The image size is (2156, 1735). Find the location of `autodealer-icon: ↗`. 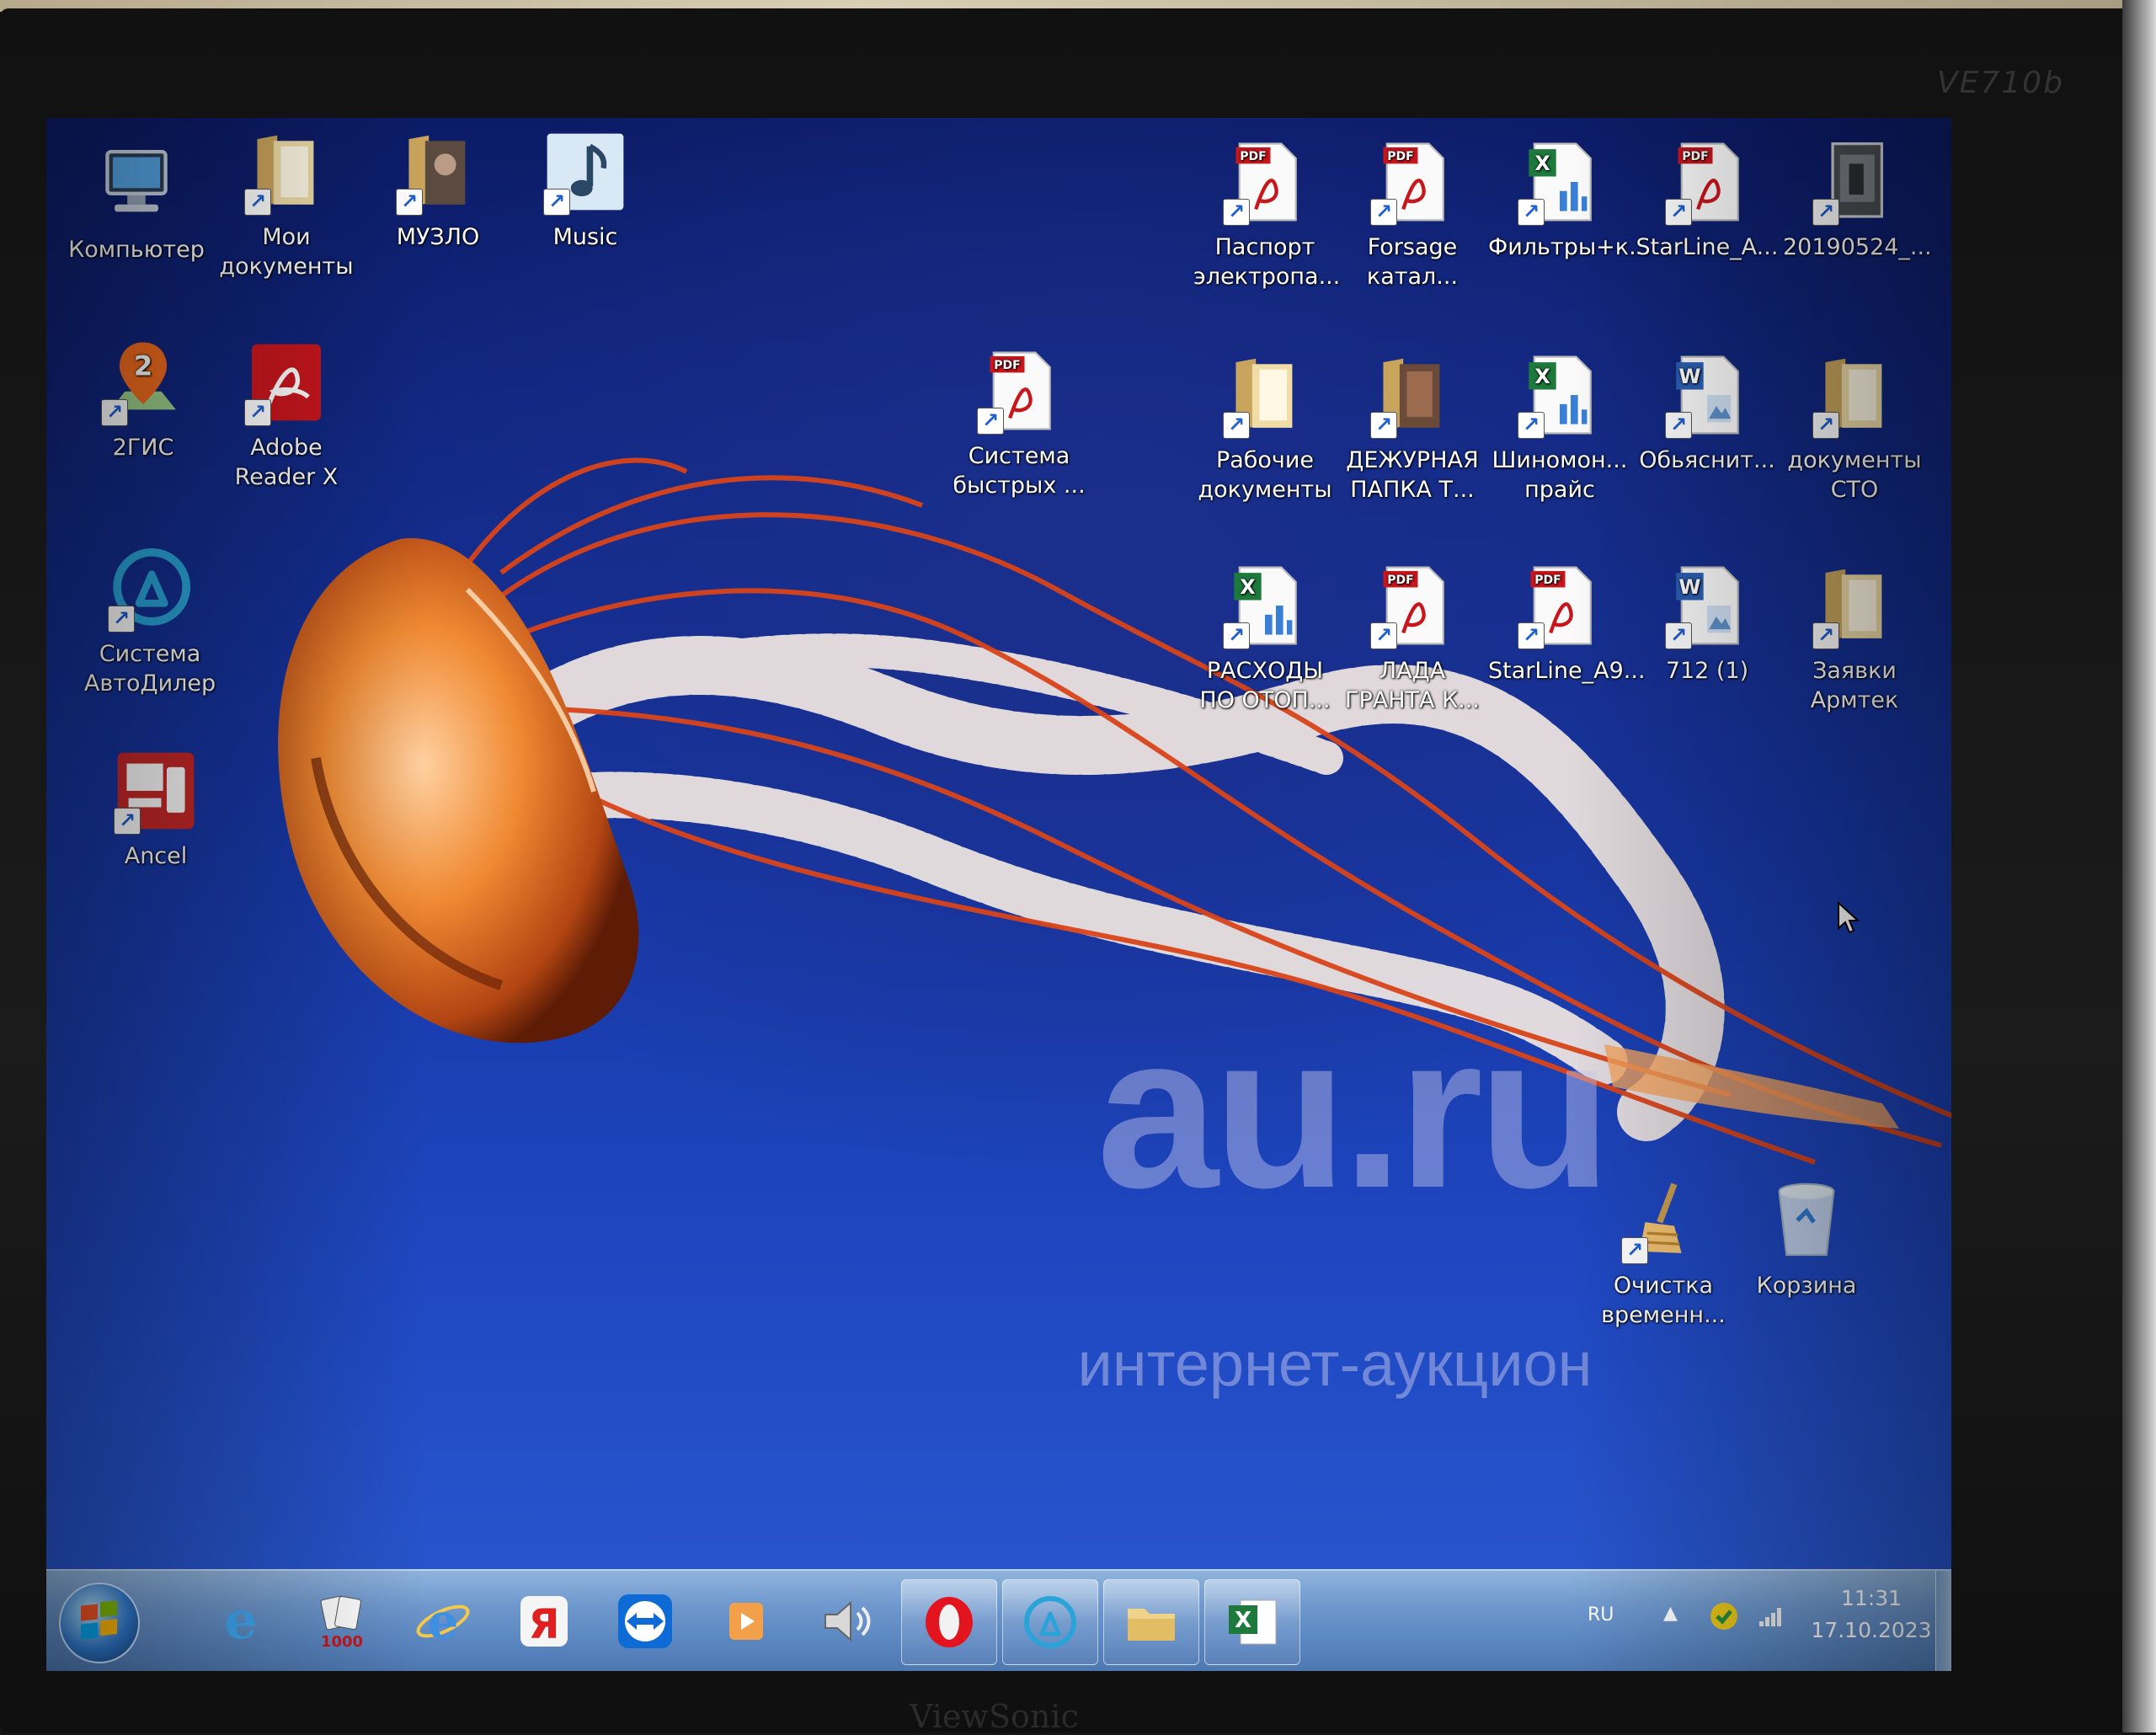

autodealer-icon: ↗ is located at coordinates (149, 588).